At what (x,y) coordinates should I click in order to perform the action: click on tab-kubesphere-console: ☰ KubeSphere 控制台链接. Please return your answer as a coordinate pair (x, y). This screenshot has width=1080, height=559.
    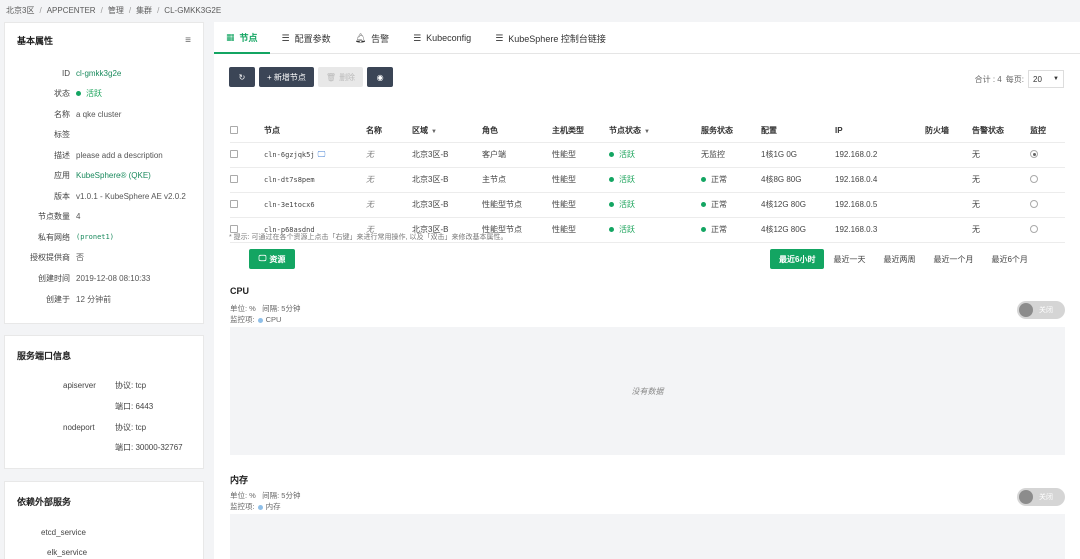
    Looking at the image, I should click on (550, 38).